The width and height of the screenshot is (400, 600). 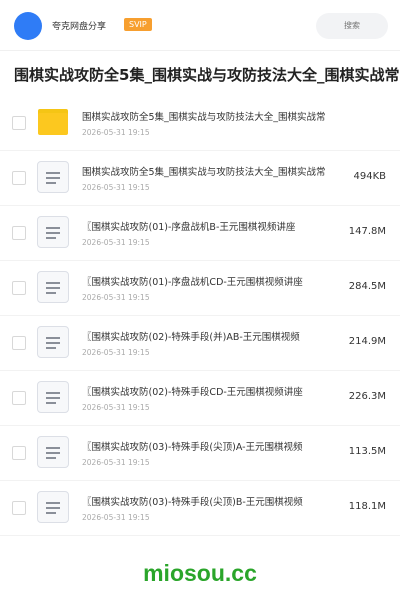 I want to click on folder-icon, so click(x=53, y=122).